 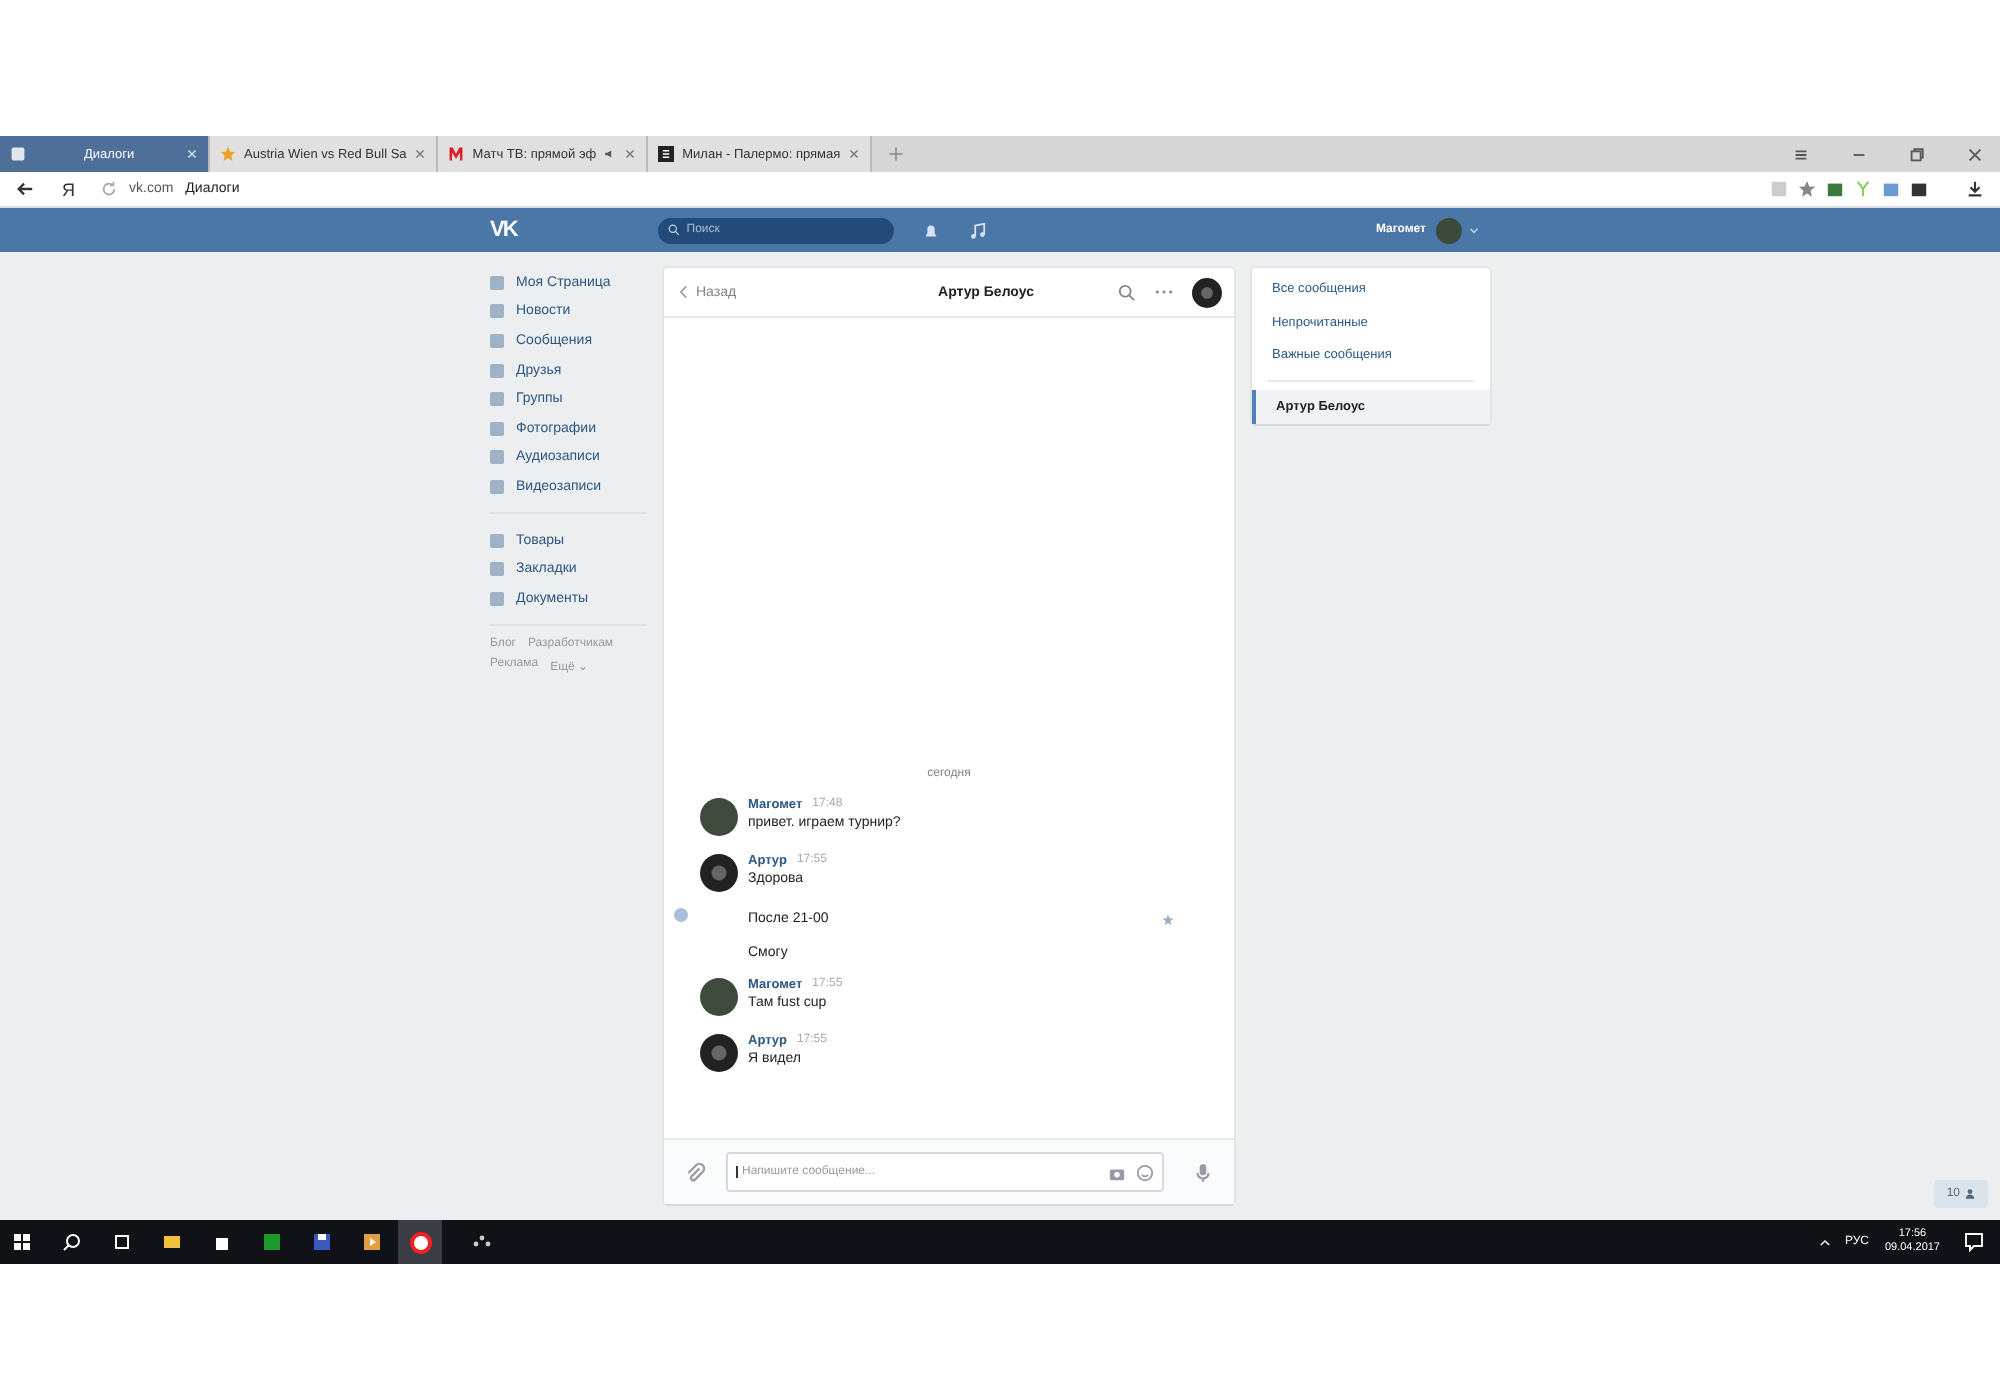 I want to click on network-nodes-icon, so click(x=482, y=1242).